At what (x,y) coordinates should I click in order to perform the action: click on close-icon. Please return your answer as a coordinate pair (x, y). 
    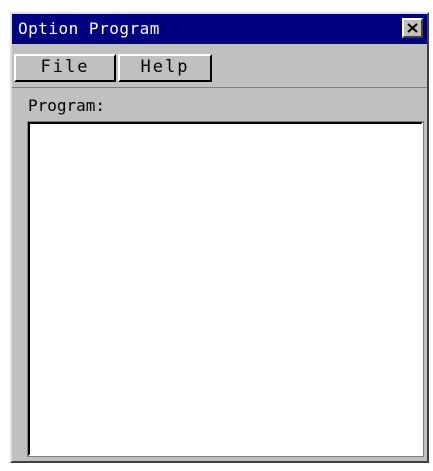
    Looking at the image, I should click on (412, 28).